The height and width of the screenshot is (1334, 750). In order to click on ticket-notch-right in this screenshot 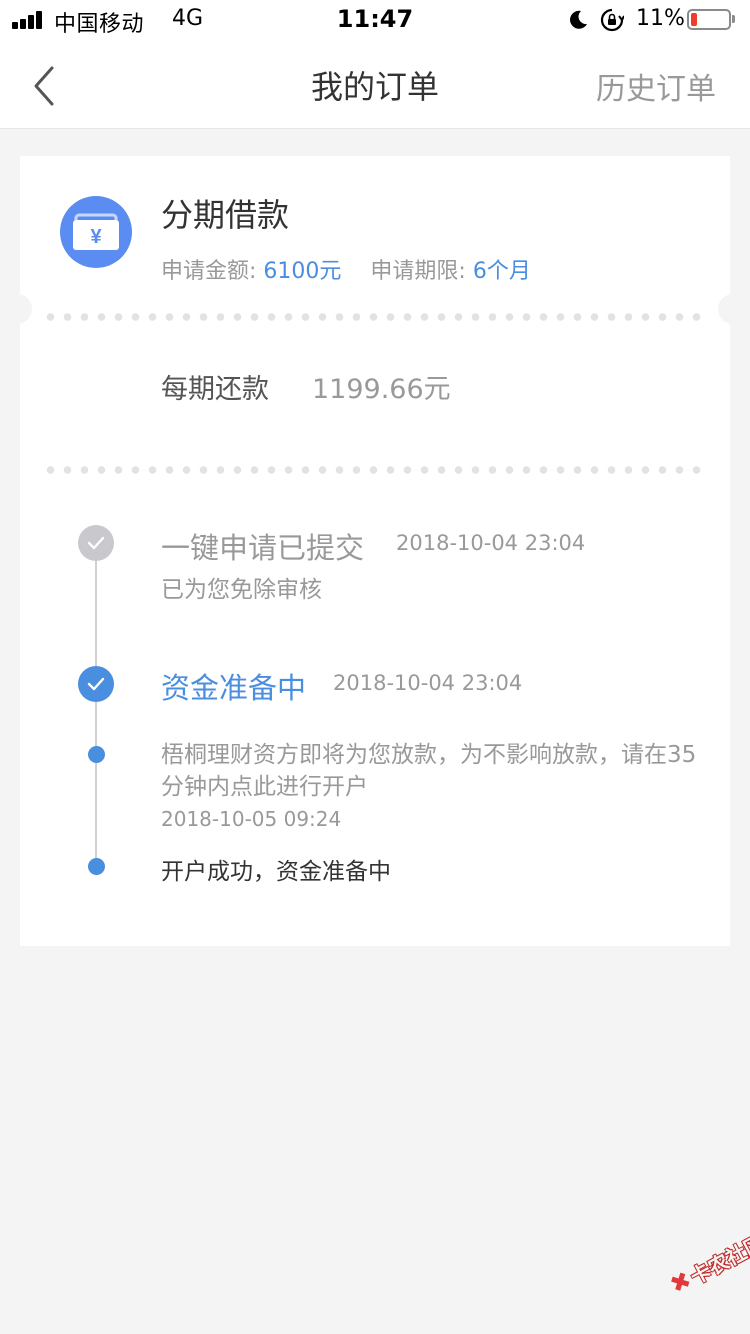, I will do `click(730, 309)`.